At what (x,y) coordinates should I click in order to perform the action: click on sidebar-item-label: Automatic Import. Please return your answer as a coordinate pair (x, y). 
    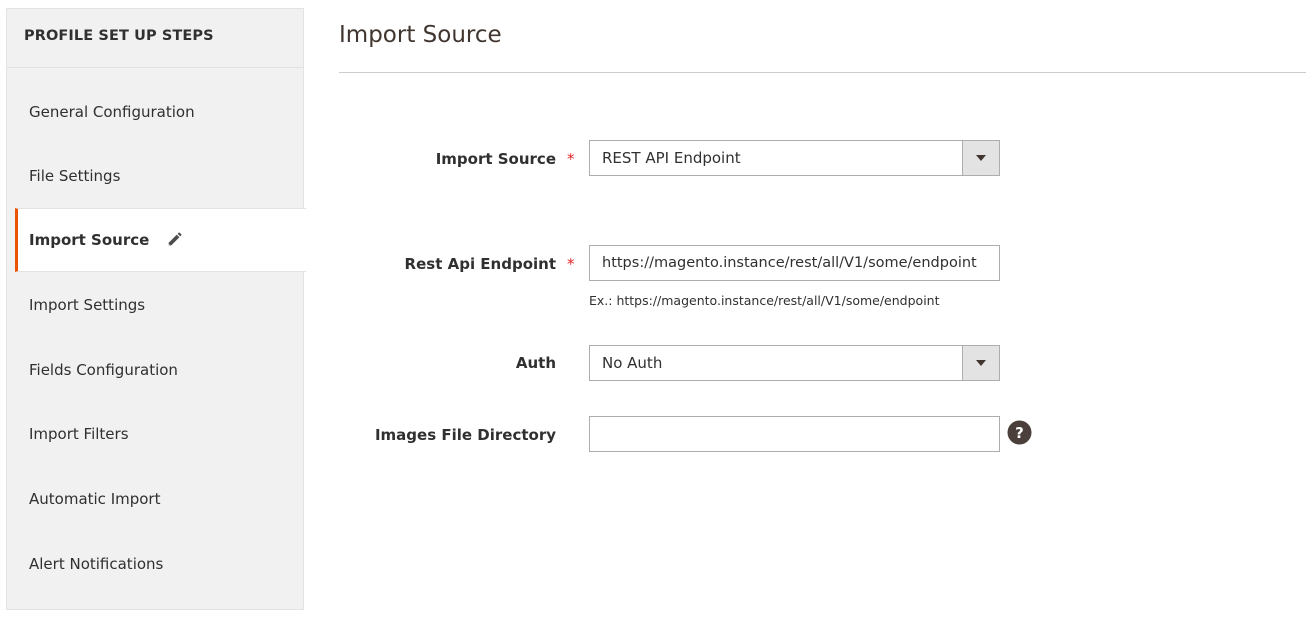
    Looking at the image, I should click on (95, 499).